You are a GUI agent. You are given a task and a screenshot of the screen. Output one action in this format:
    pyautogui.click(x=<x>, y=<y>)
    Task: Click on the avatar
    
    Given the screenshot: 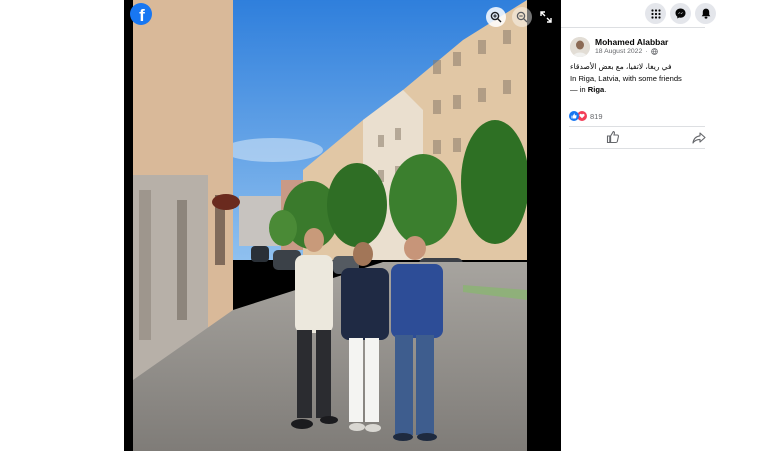 What is the action you would take?
    pyautogui.click(x=580, y=47)
    